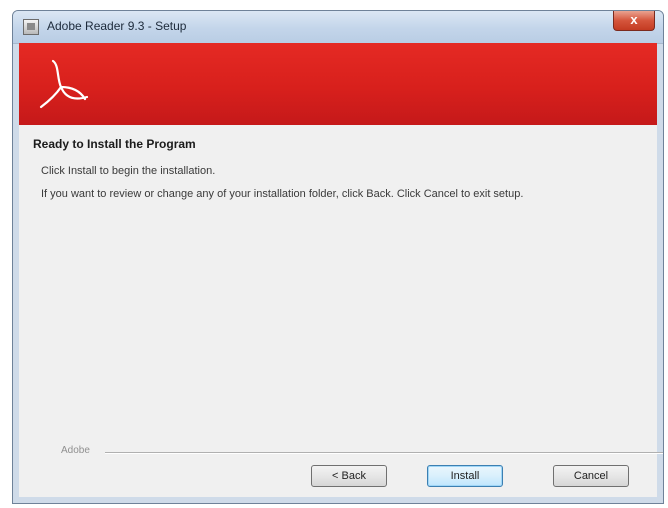 Image resolution: width=668 pixels, height=508 pixels. What do you see at coordinates (31, 27) in the screenshot?
I see `installer-app-icon` at bounding box center [31, 27].